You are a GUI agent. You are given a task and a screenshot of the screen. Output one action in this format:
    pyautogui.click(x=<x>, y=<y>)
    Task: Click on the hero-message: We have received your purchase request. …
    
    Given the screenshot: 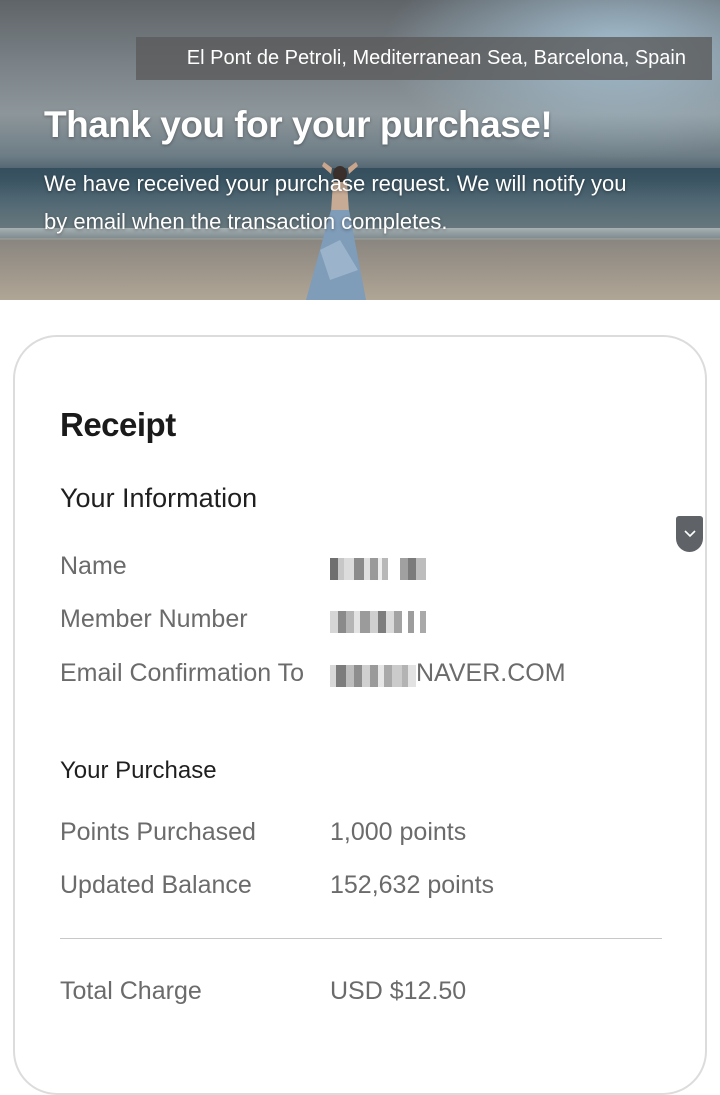 What is the action you would take?
    pyautogui.click(x=335, y=202)
    